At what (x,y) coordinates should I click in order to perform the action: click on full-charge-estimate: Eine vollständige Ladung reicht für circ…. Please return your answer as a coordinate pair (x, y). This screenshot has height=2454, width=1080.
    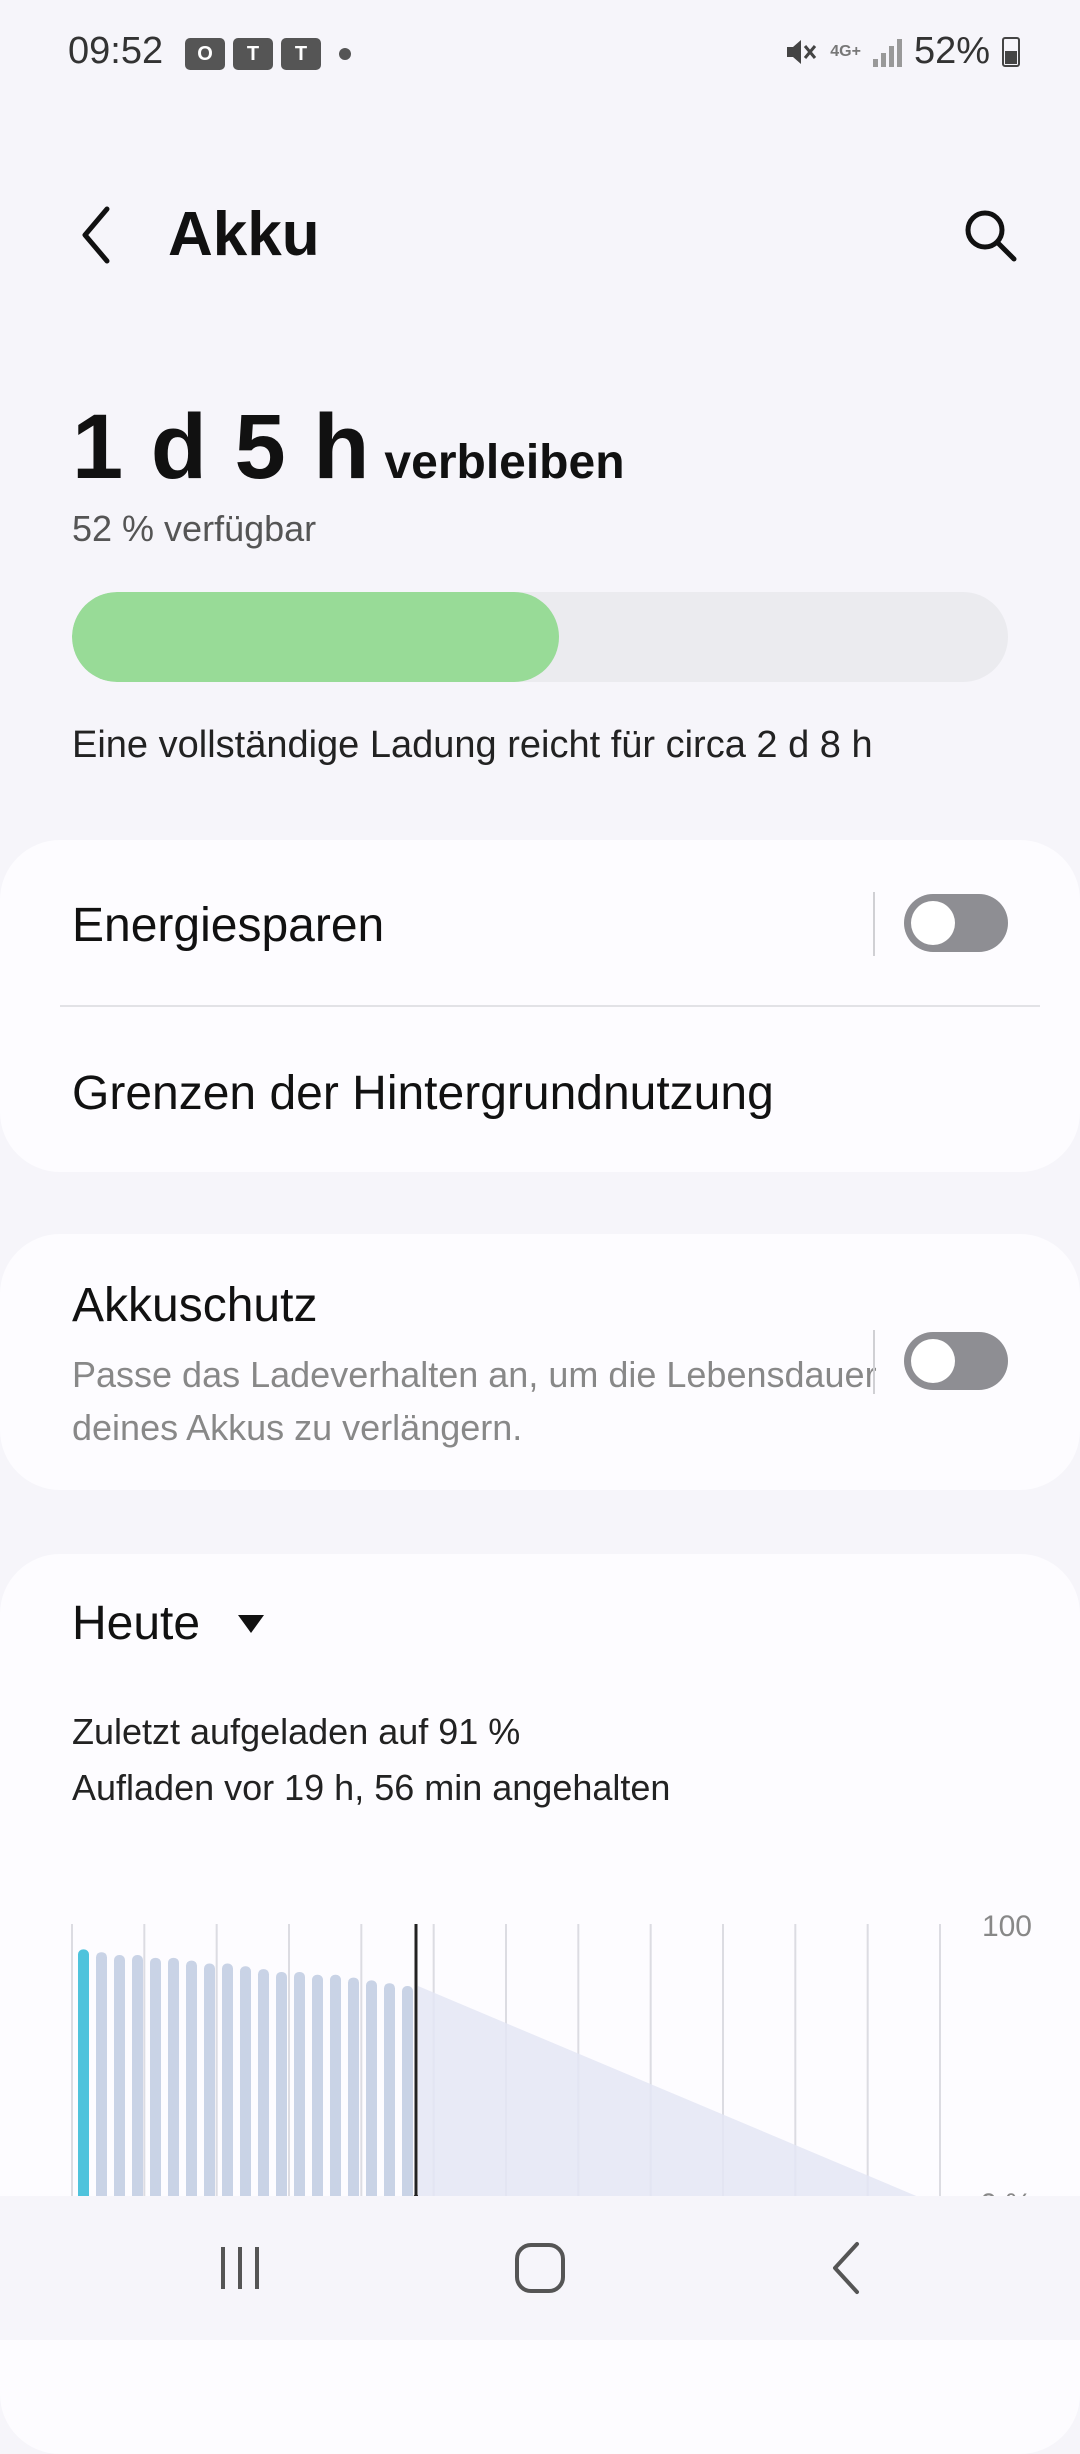
    Looking at the image, I should click on (472, 745).